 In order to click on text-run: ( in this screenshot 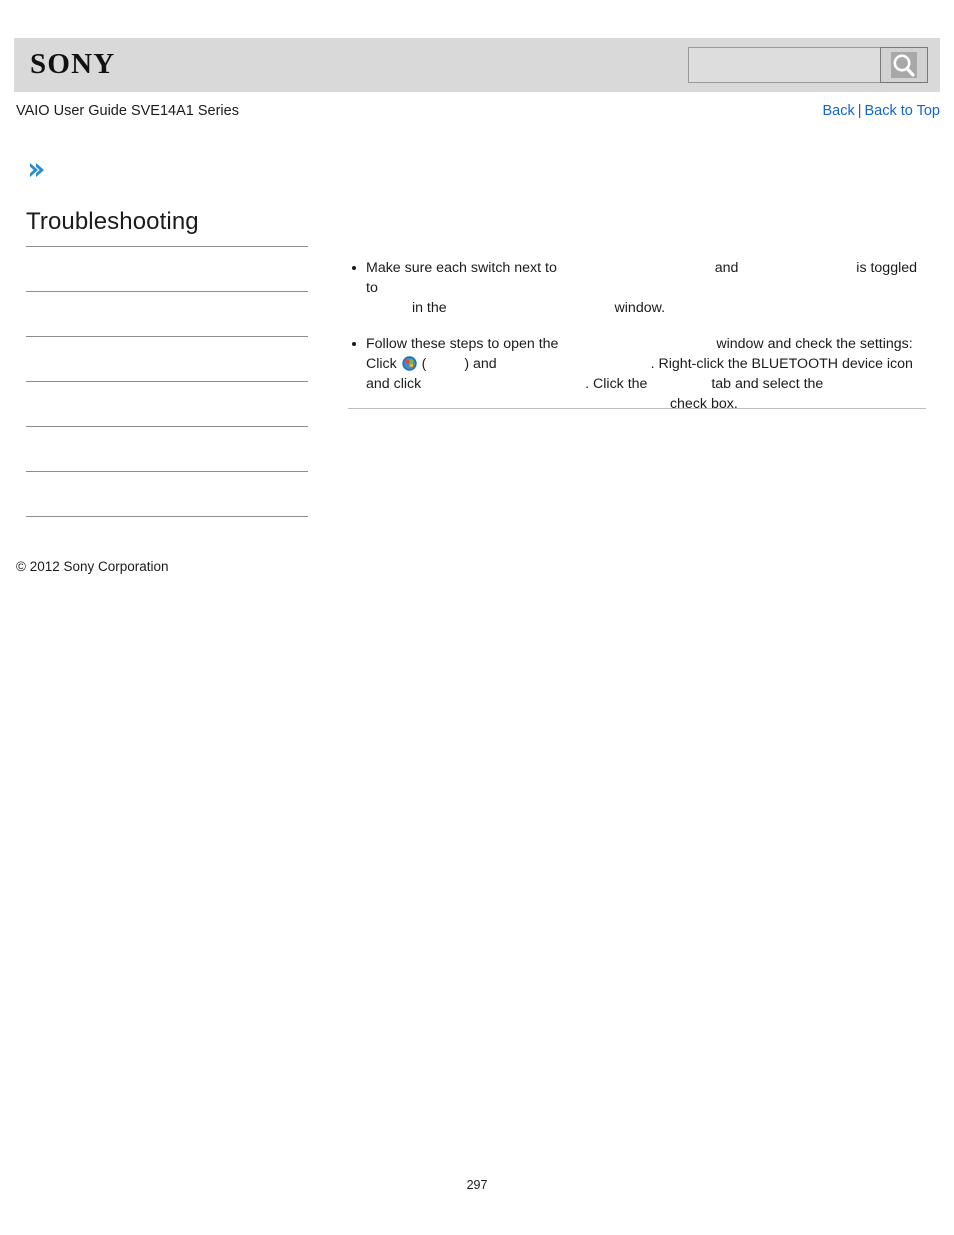, I will do `click(422, 364)`.